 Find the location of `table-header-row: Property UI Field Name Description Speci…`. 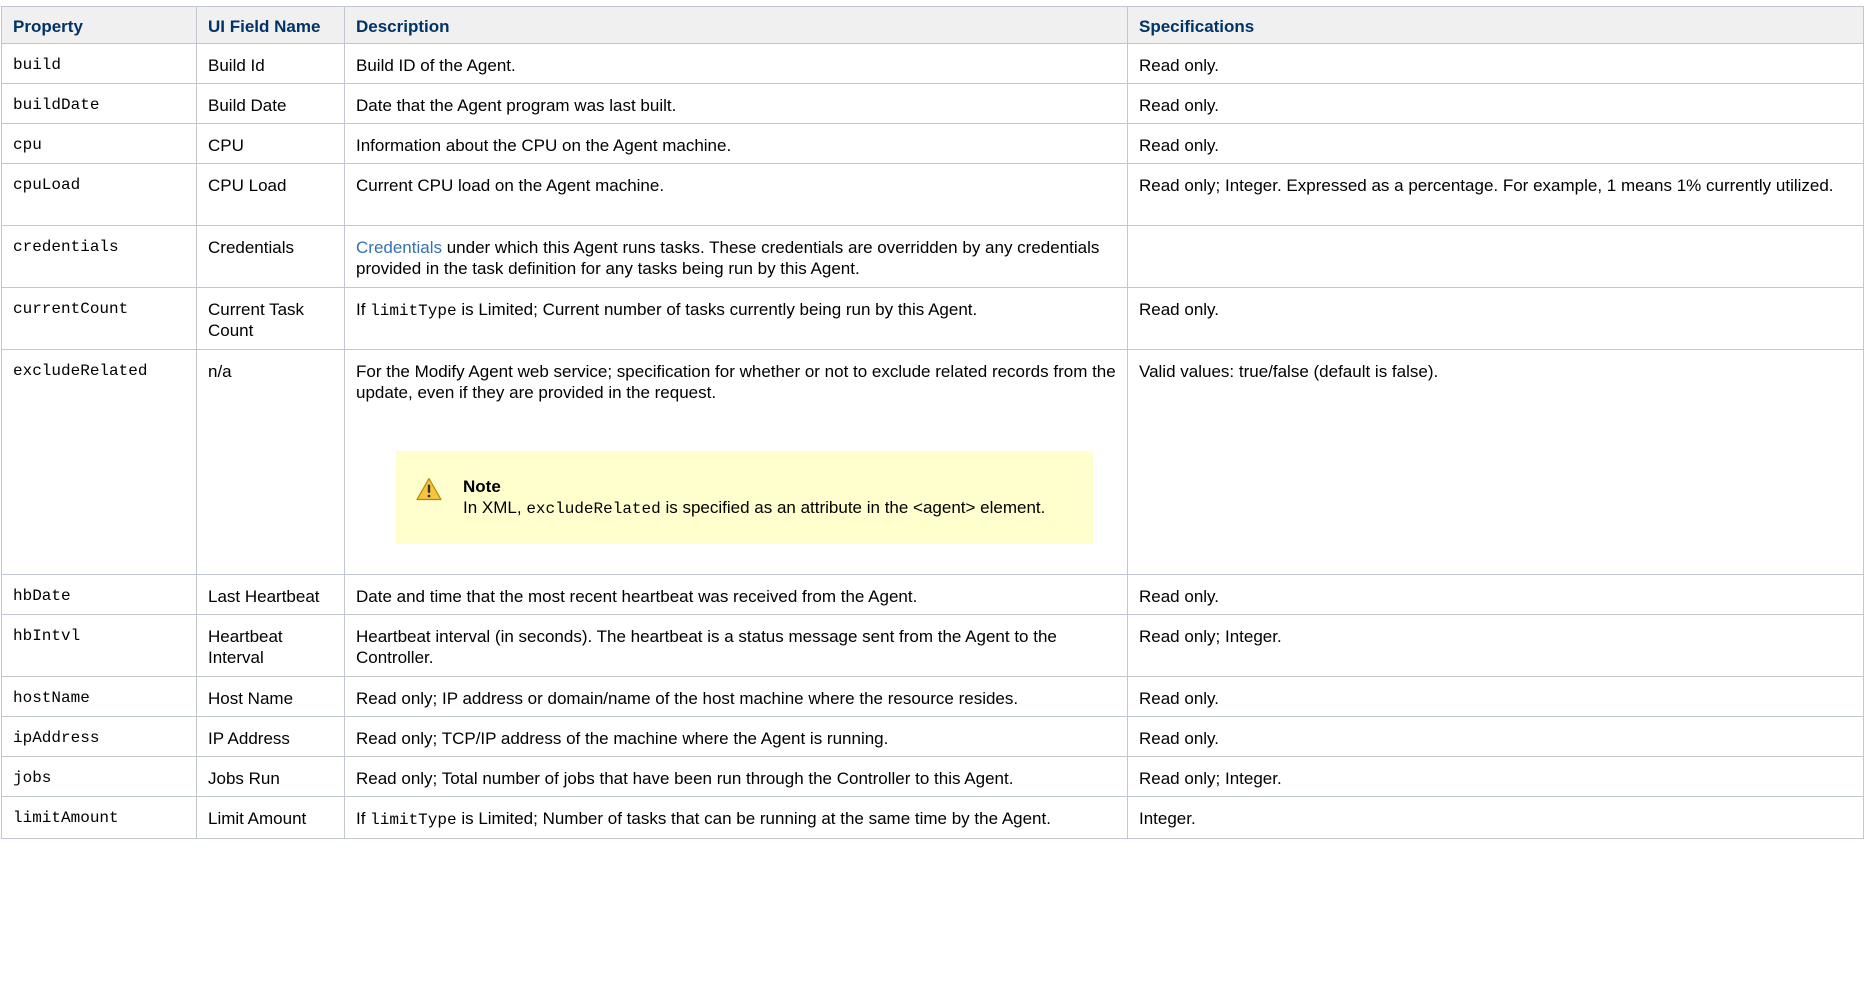

table-header-row: Property UI Field Name Description Speci… is located at coordinates (932, 25).